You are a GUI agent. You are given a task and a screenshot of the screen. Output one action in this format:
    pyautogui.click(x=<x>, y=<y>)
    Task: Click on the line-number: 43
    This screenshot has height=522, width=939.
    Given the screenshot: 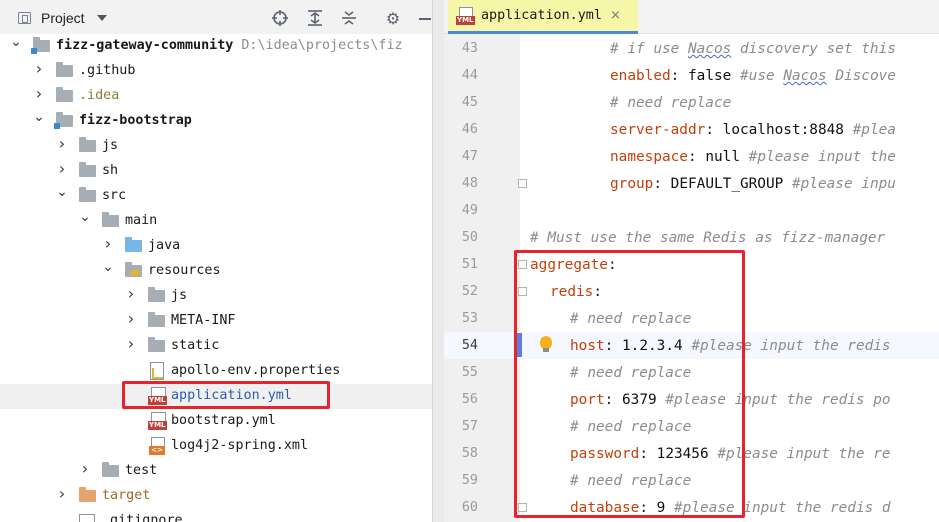 What is the action you would take?
    pyautogui.click(x=469, y=48)
    